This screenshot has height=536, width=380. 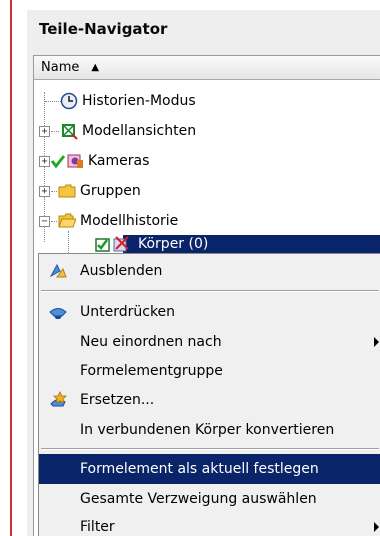 I want to click on check-box-icon, so click(x=103, y=244).